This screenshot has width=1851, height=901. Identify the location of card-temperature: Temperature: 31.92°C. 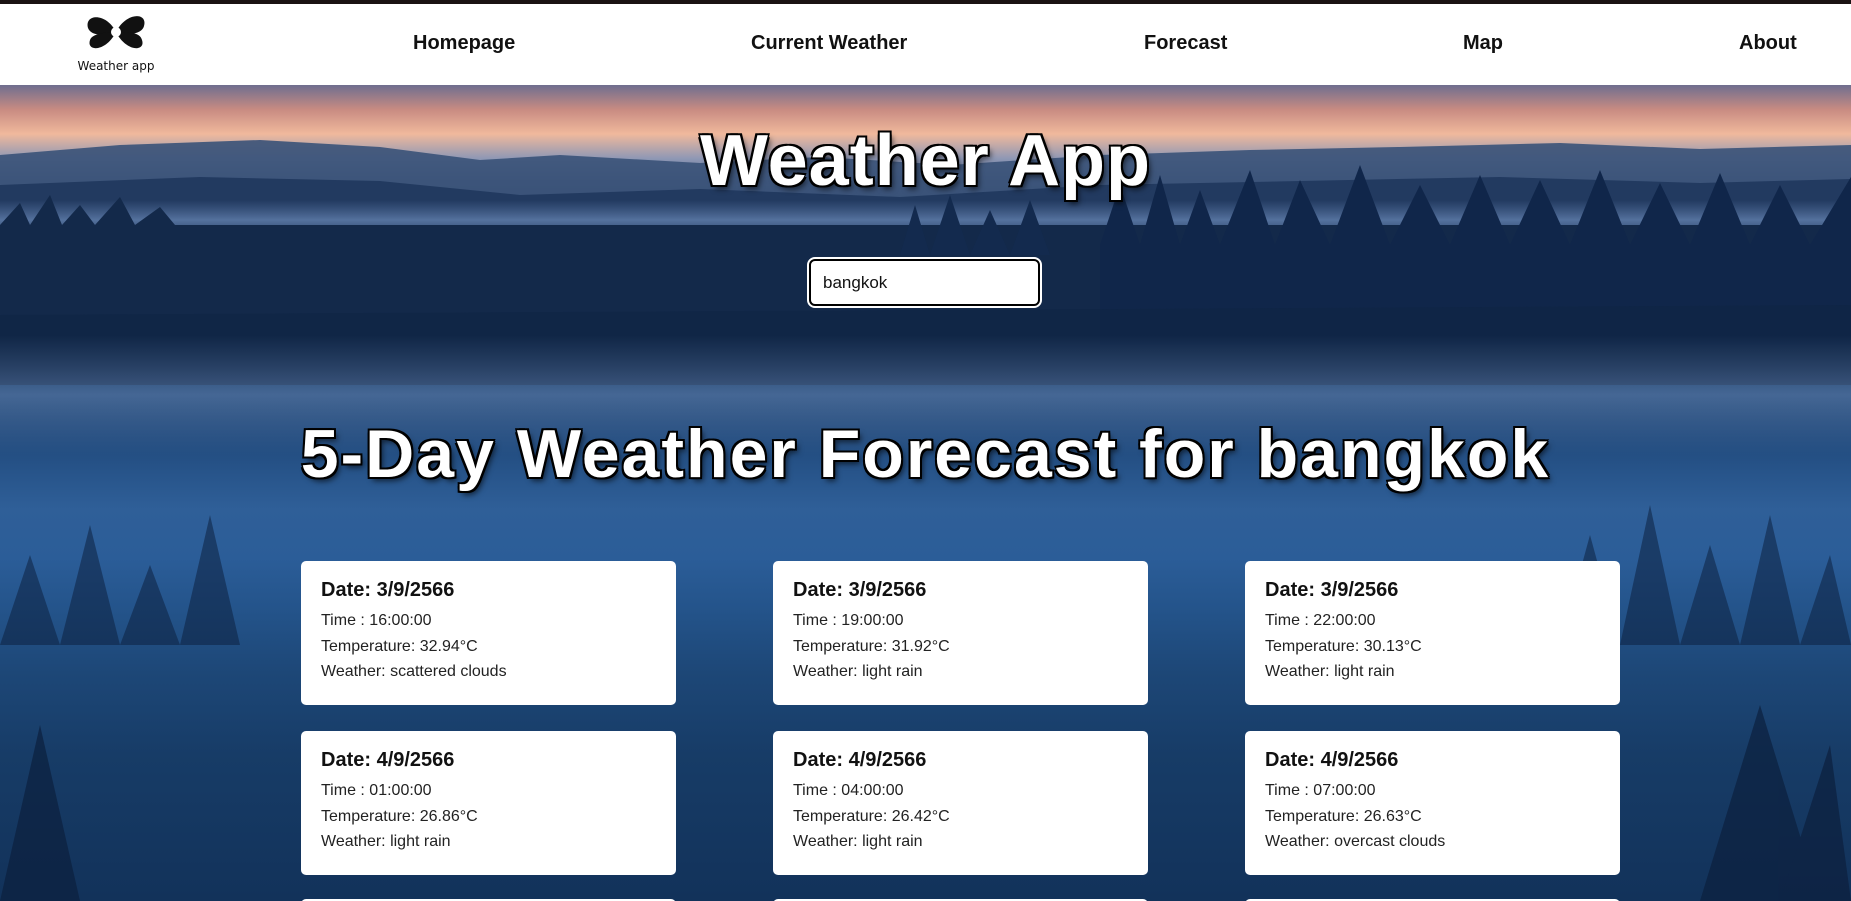
(871, 646).